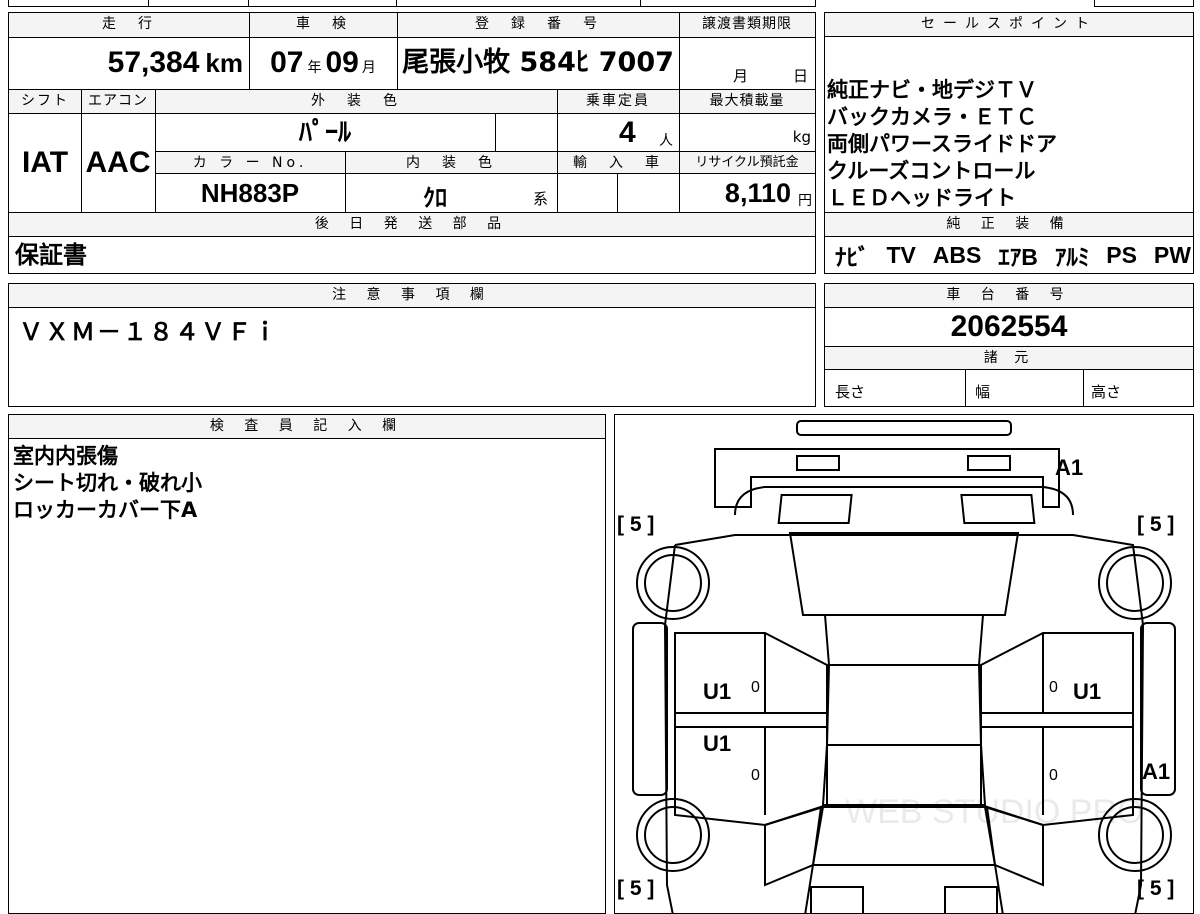 The width and height of the screenshot is (1200, 914). I want to click on width-label: 幅, so click(983, 392).